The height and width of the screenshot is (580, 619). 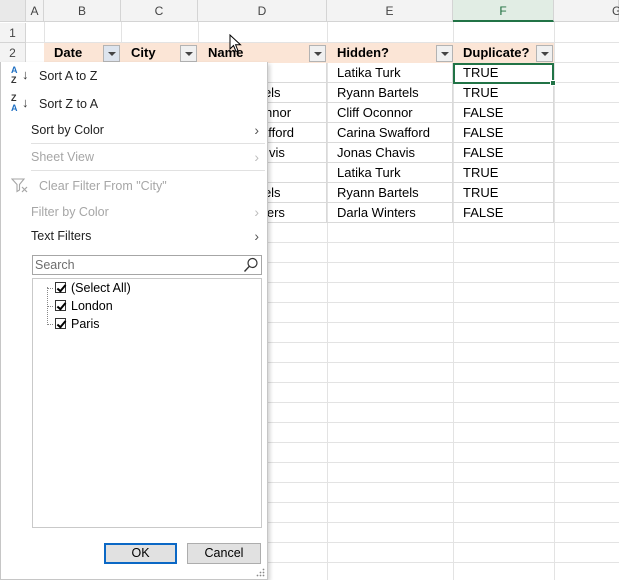 I want to click on column-header-a: A, so click(x=35, y=11).